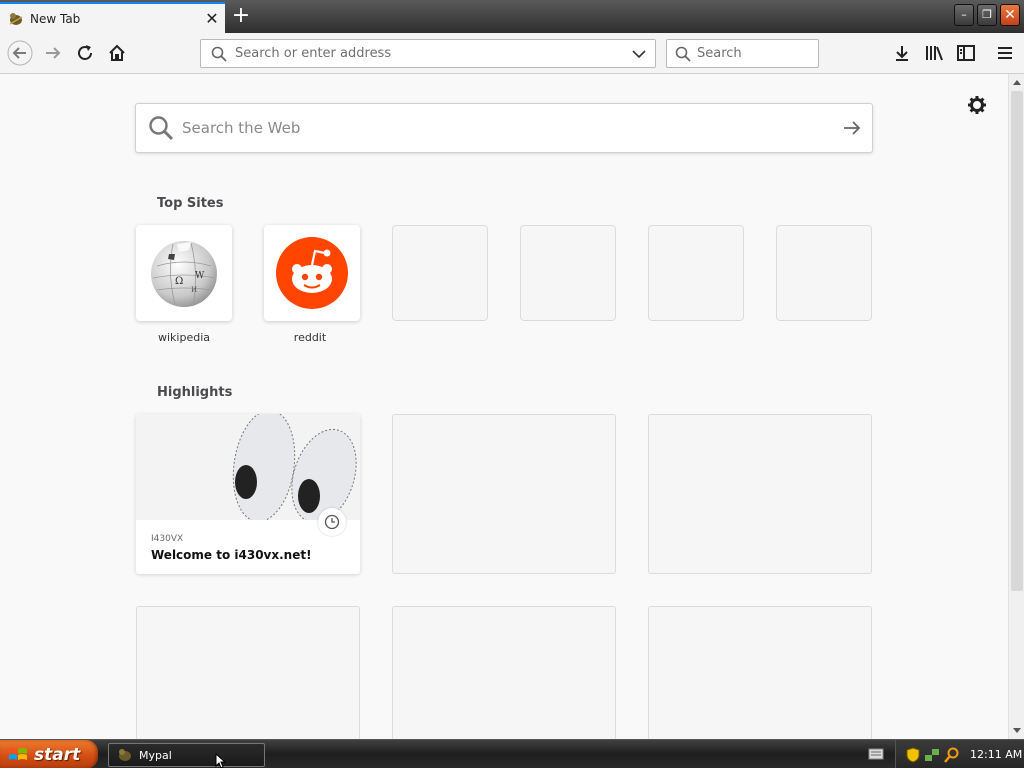 The image size is (1024, 768). Describe the element at coordinates (1010, 15) in the screenshot. I see `close-window-button: ✕` at that location.